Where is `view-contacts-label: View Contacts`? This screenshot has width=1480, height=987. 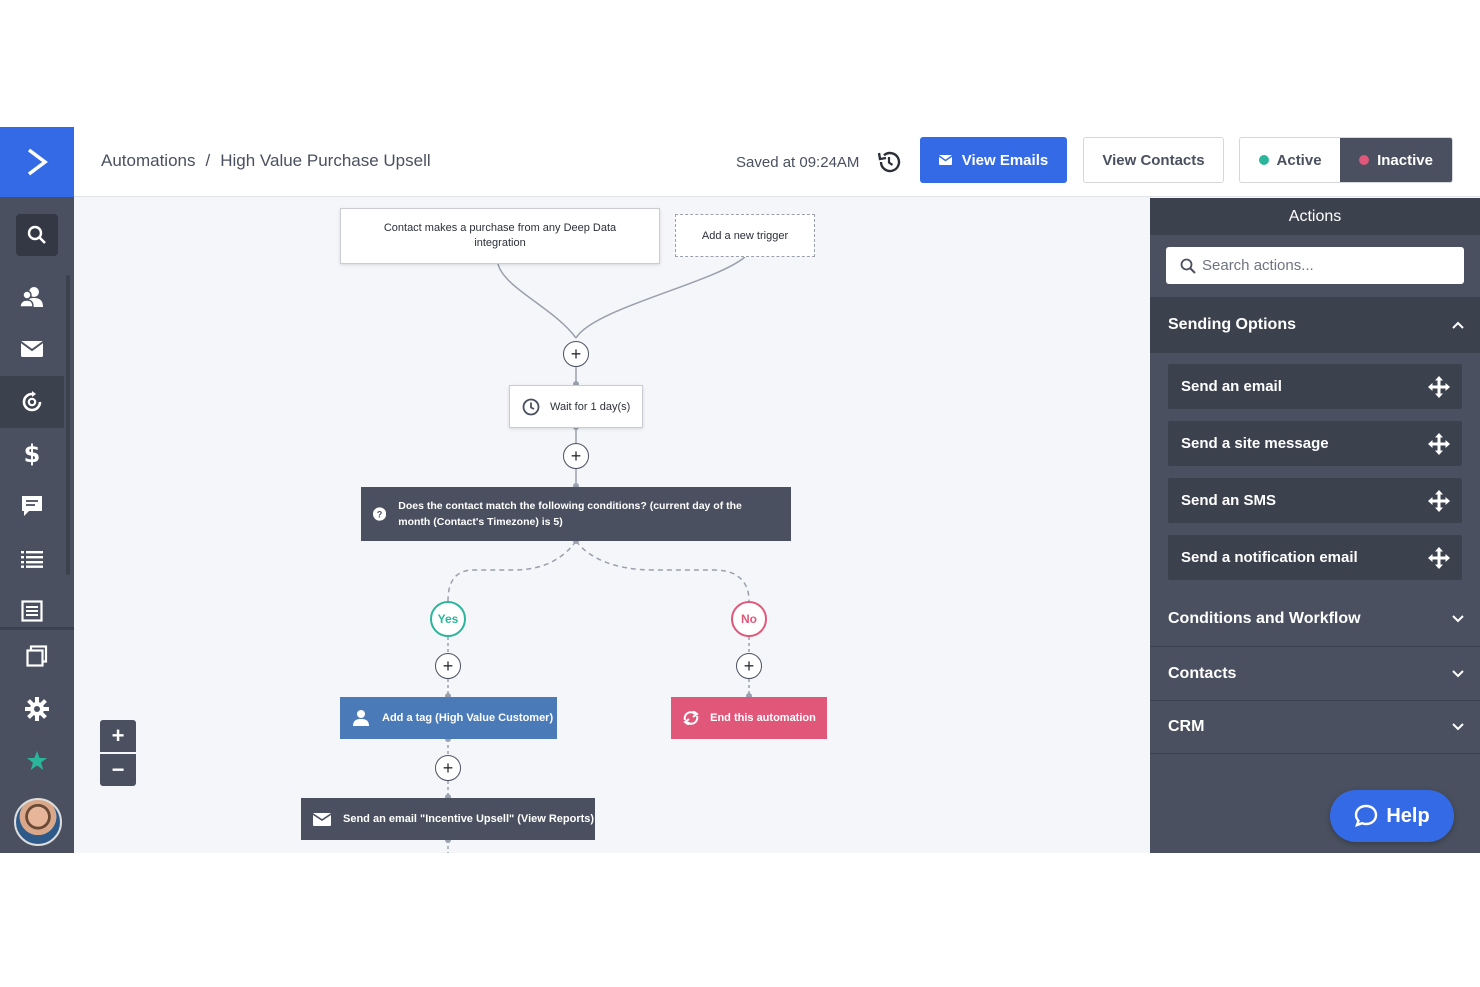 view-contacts-label: View Contacts is located at coordinates (1153, 160).